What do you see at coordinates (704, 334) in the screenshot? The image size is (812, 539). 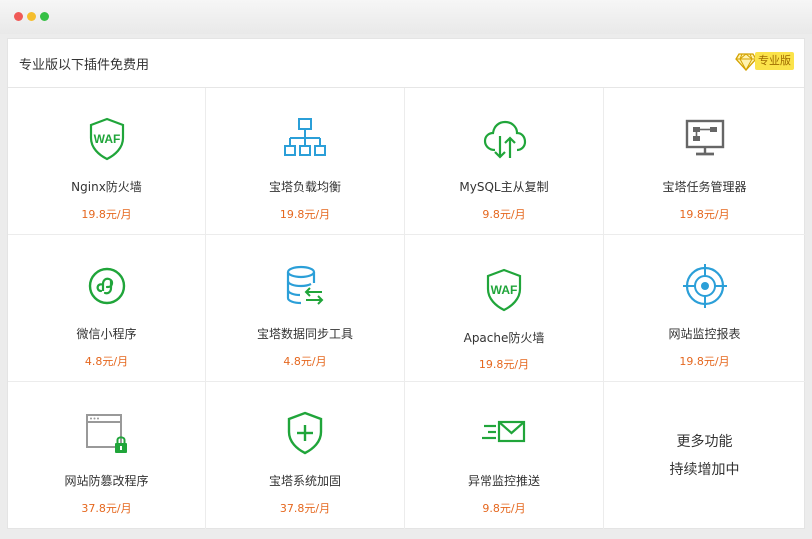 I see `plugin-name: 网站监控报表` at bounding box center [704, 334].